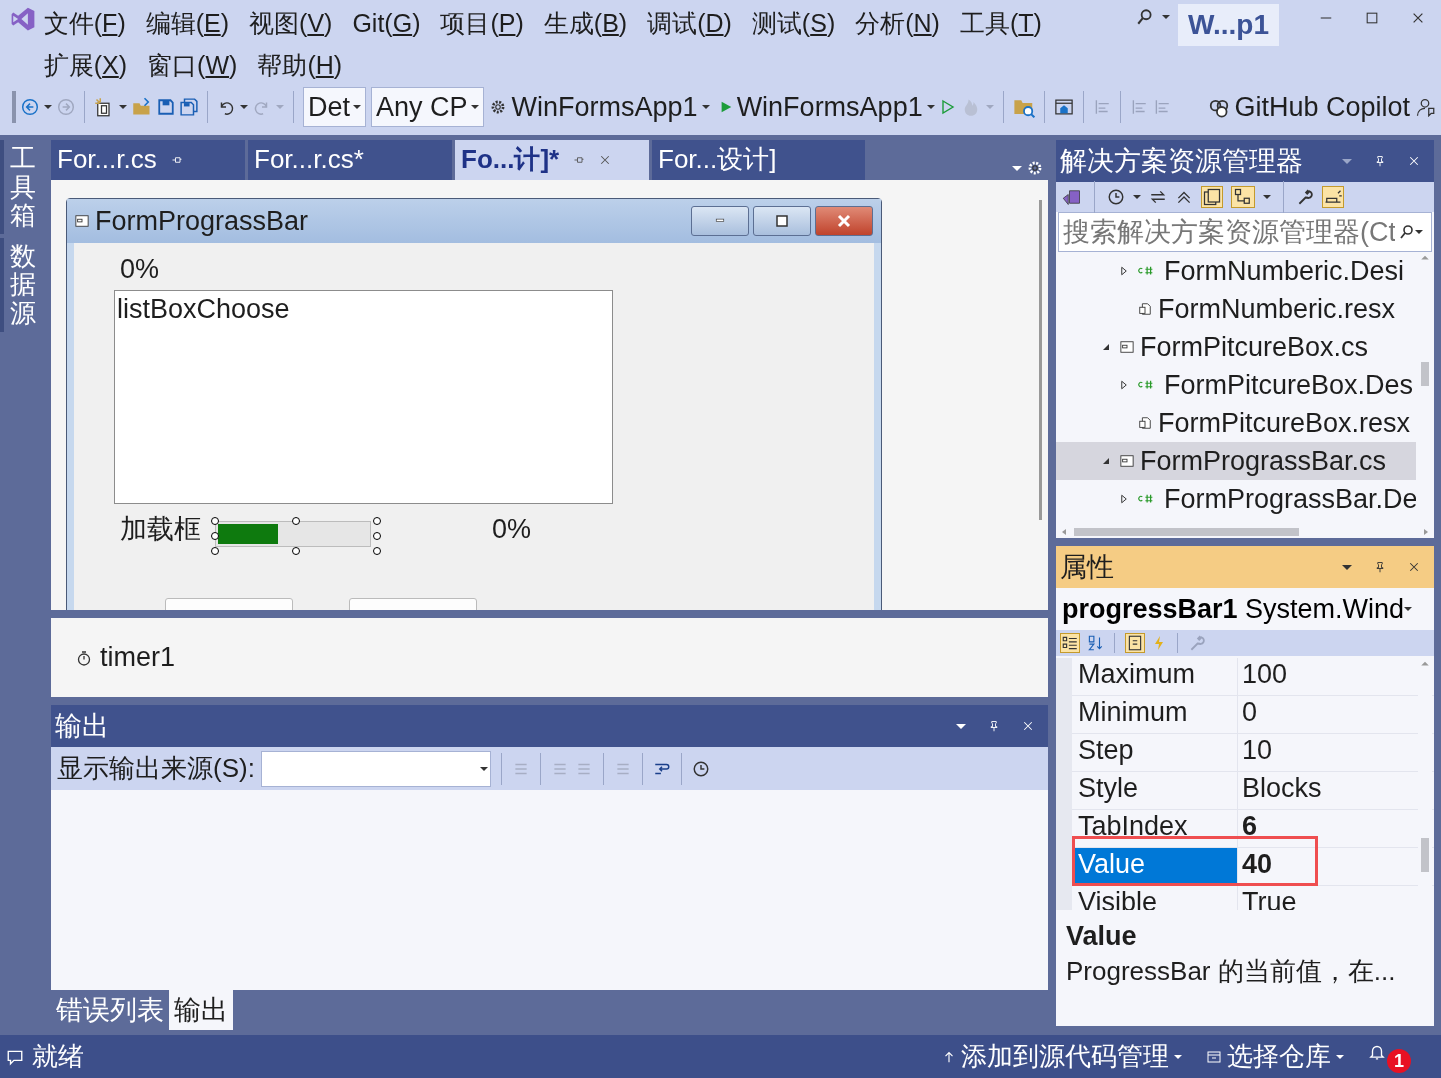  I want to click on open-folder-icon, so click(142, 107).